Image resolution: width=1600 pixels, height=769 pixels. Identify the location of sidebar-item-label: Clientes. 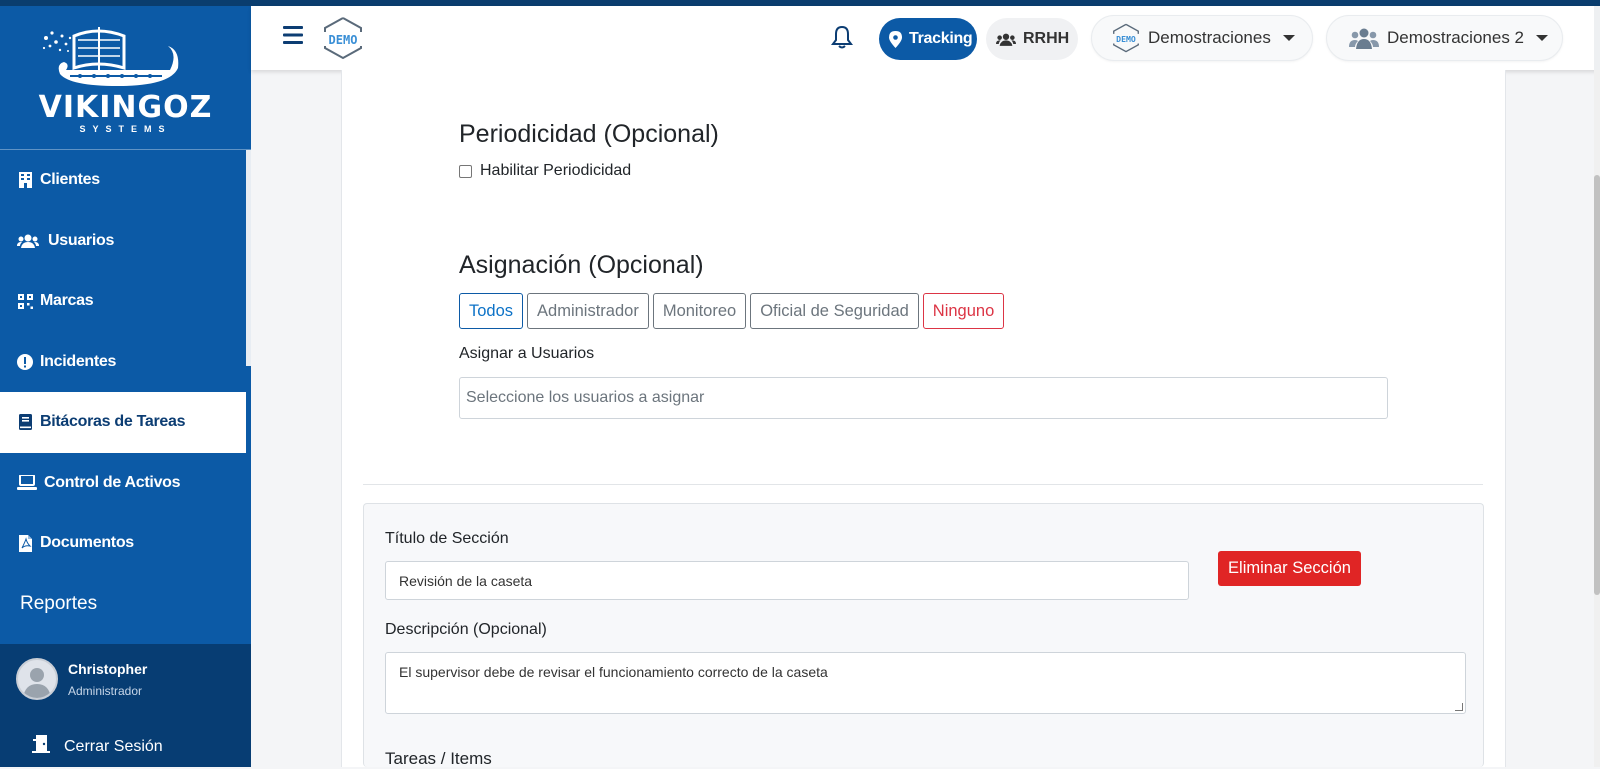
(70, 180).